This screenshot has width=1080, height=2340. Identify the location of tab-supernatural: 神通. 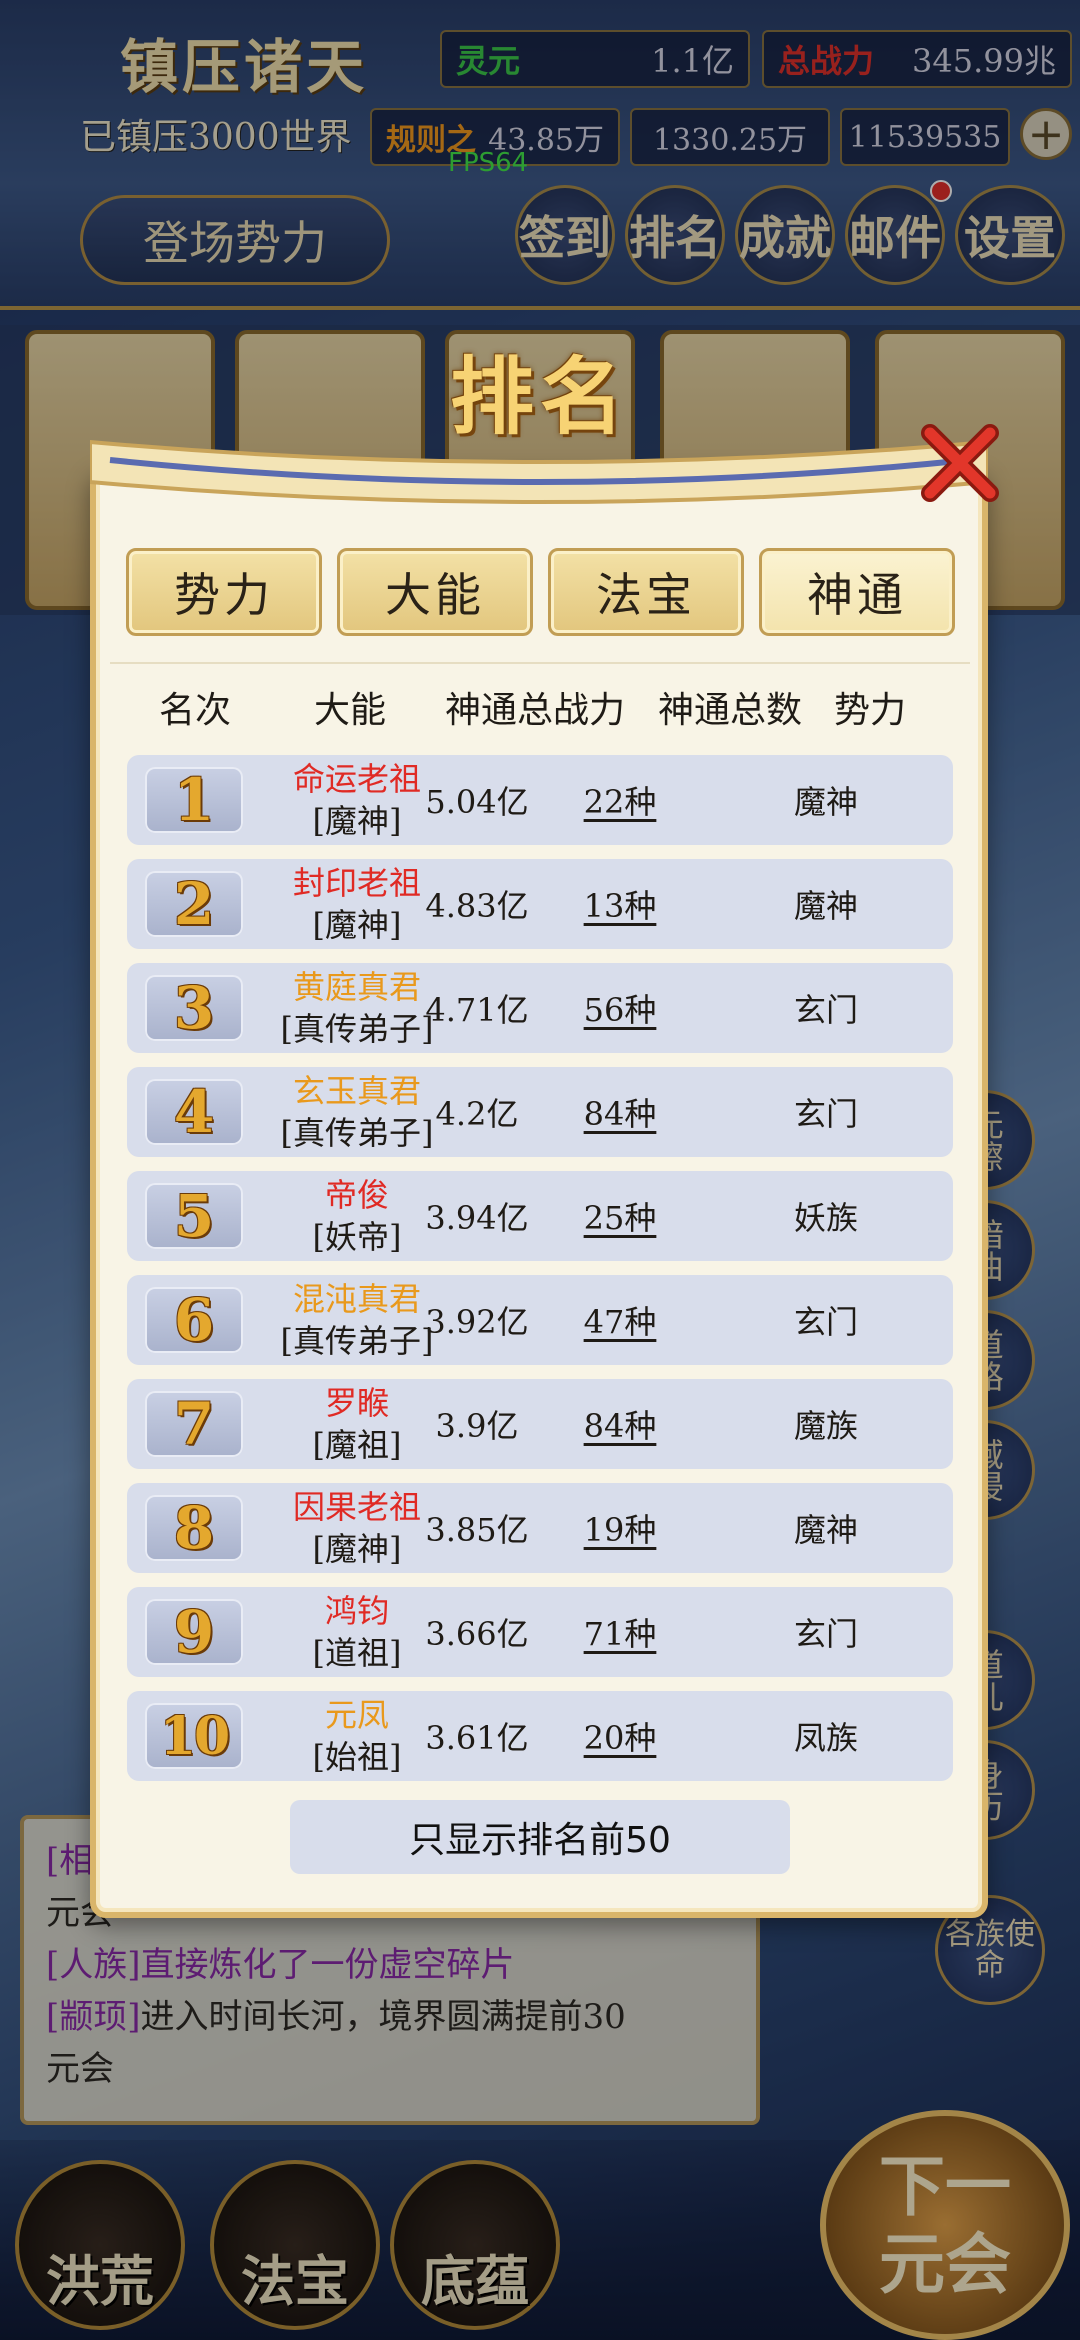
(857, 592).